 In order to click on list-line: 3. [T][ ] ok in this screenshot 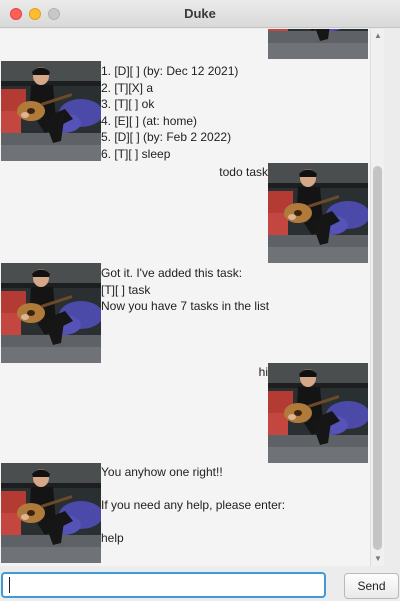, I will do `click(128, 104)`.